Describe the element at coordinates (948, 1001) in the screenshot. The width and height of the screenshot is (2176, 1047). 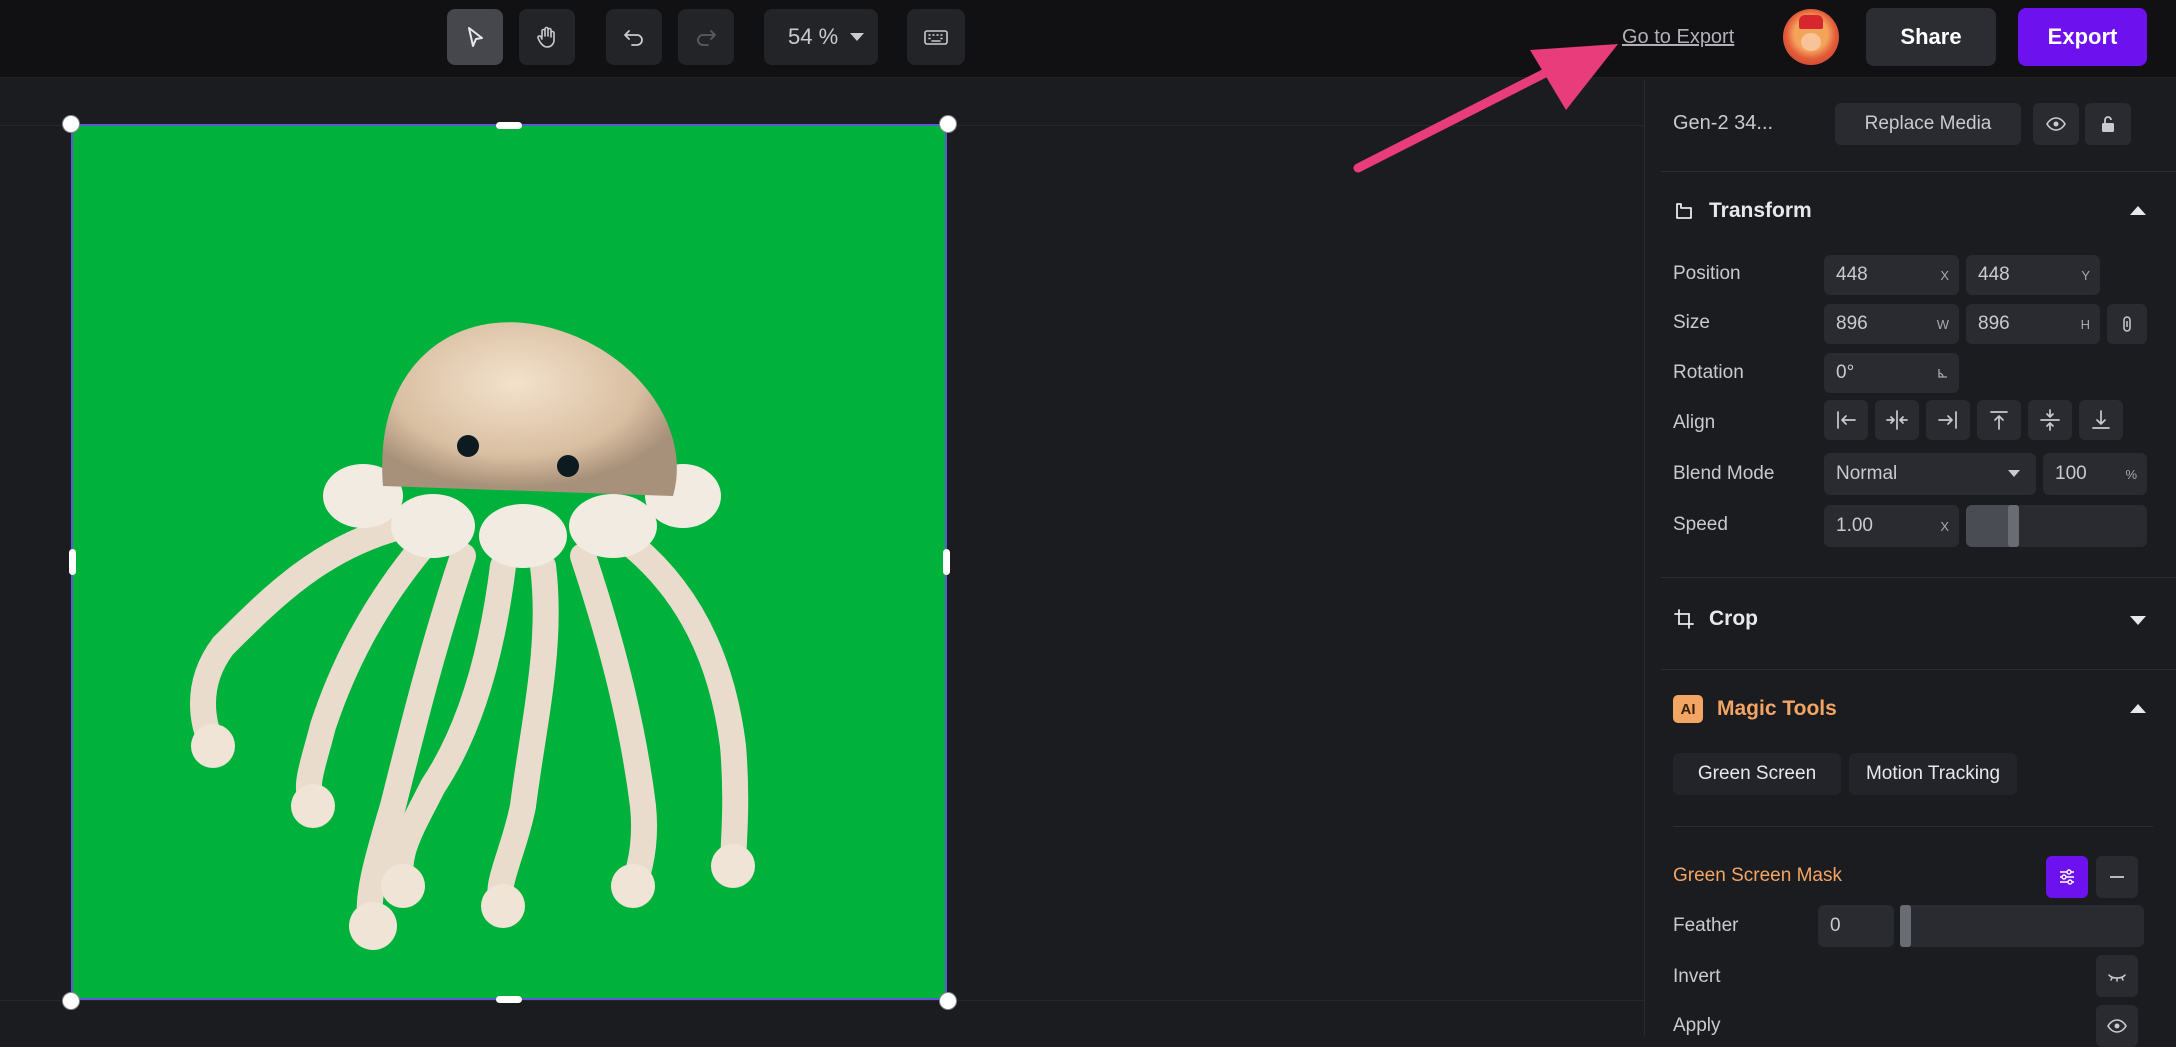
I see `resize-handle-bottom-right` at that location.